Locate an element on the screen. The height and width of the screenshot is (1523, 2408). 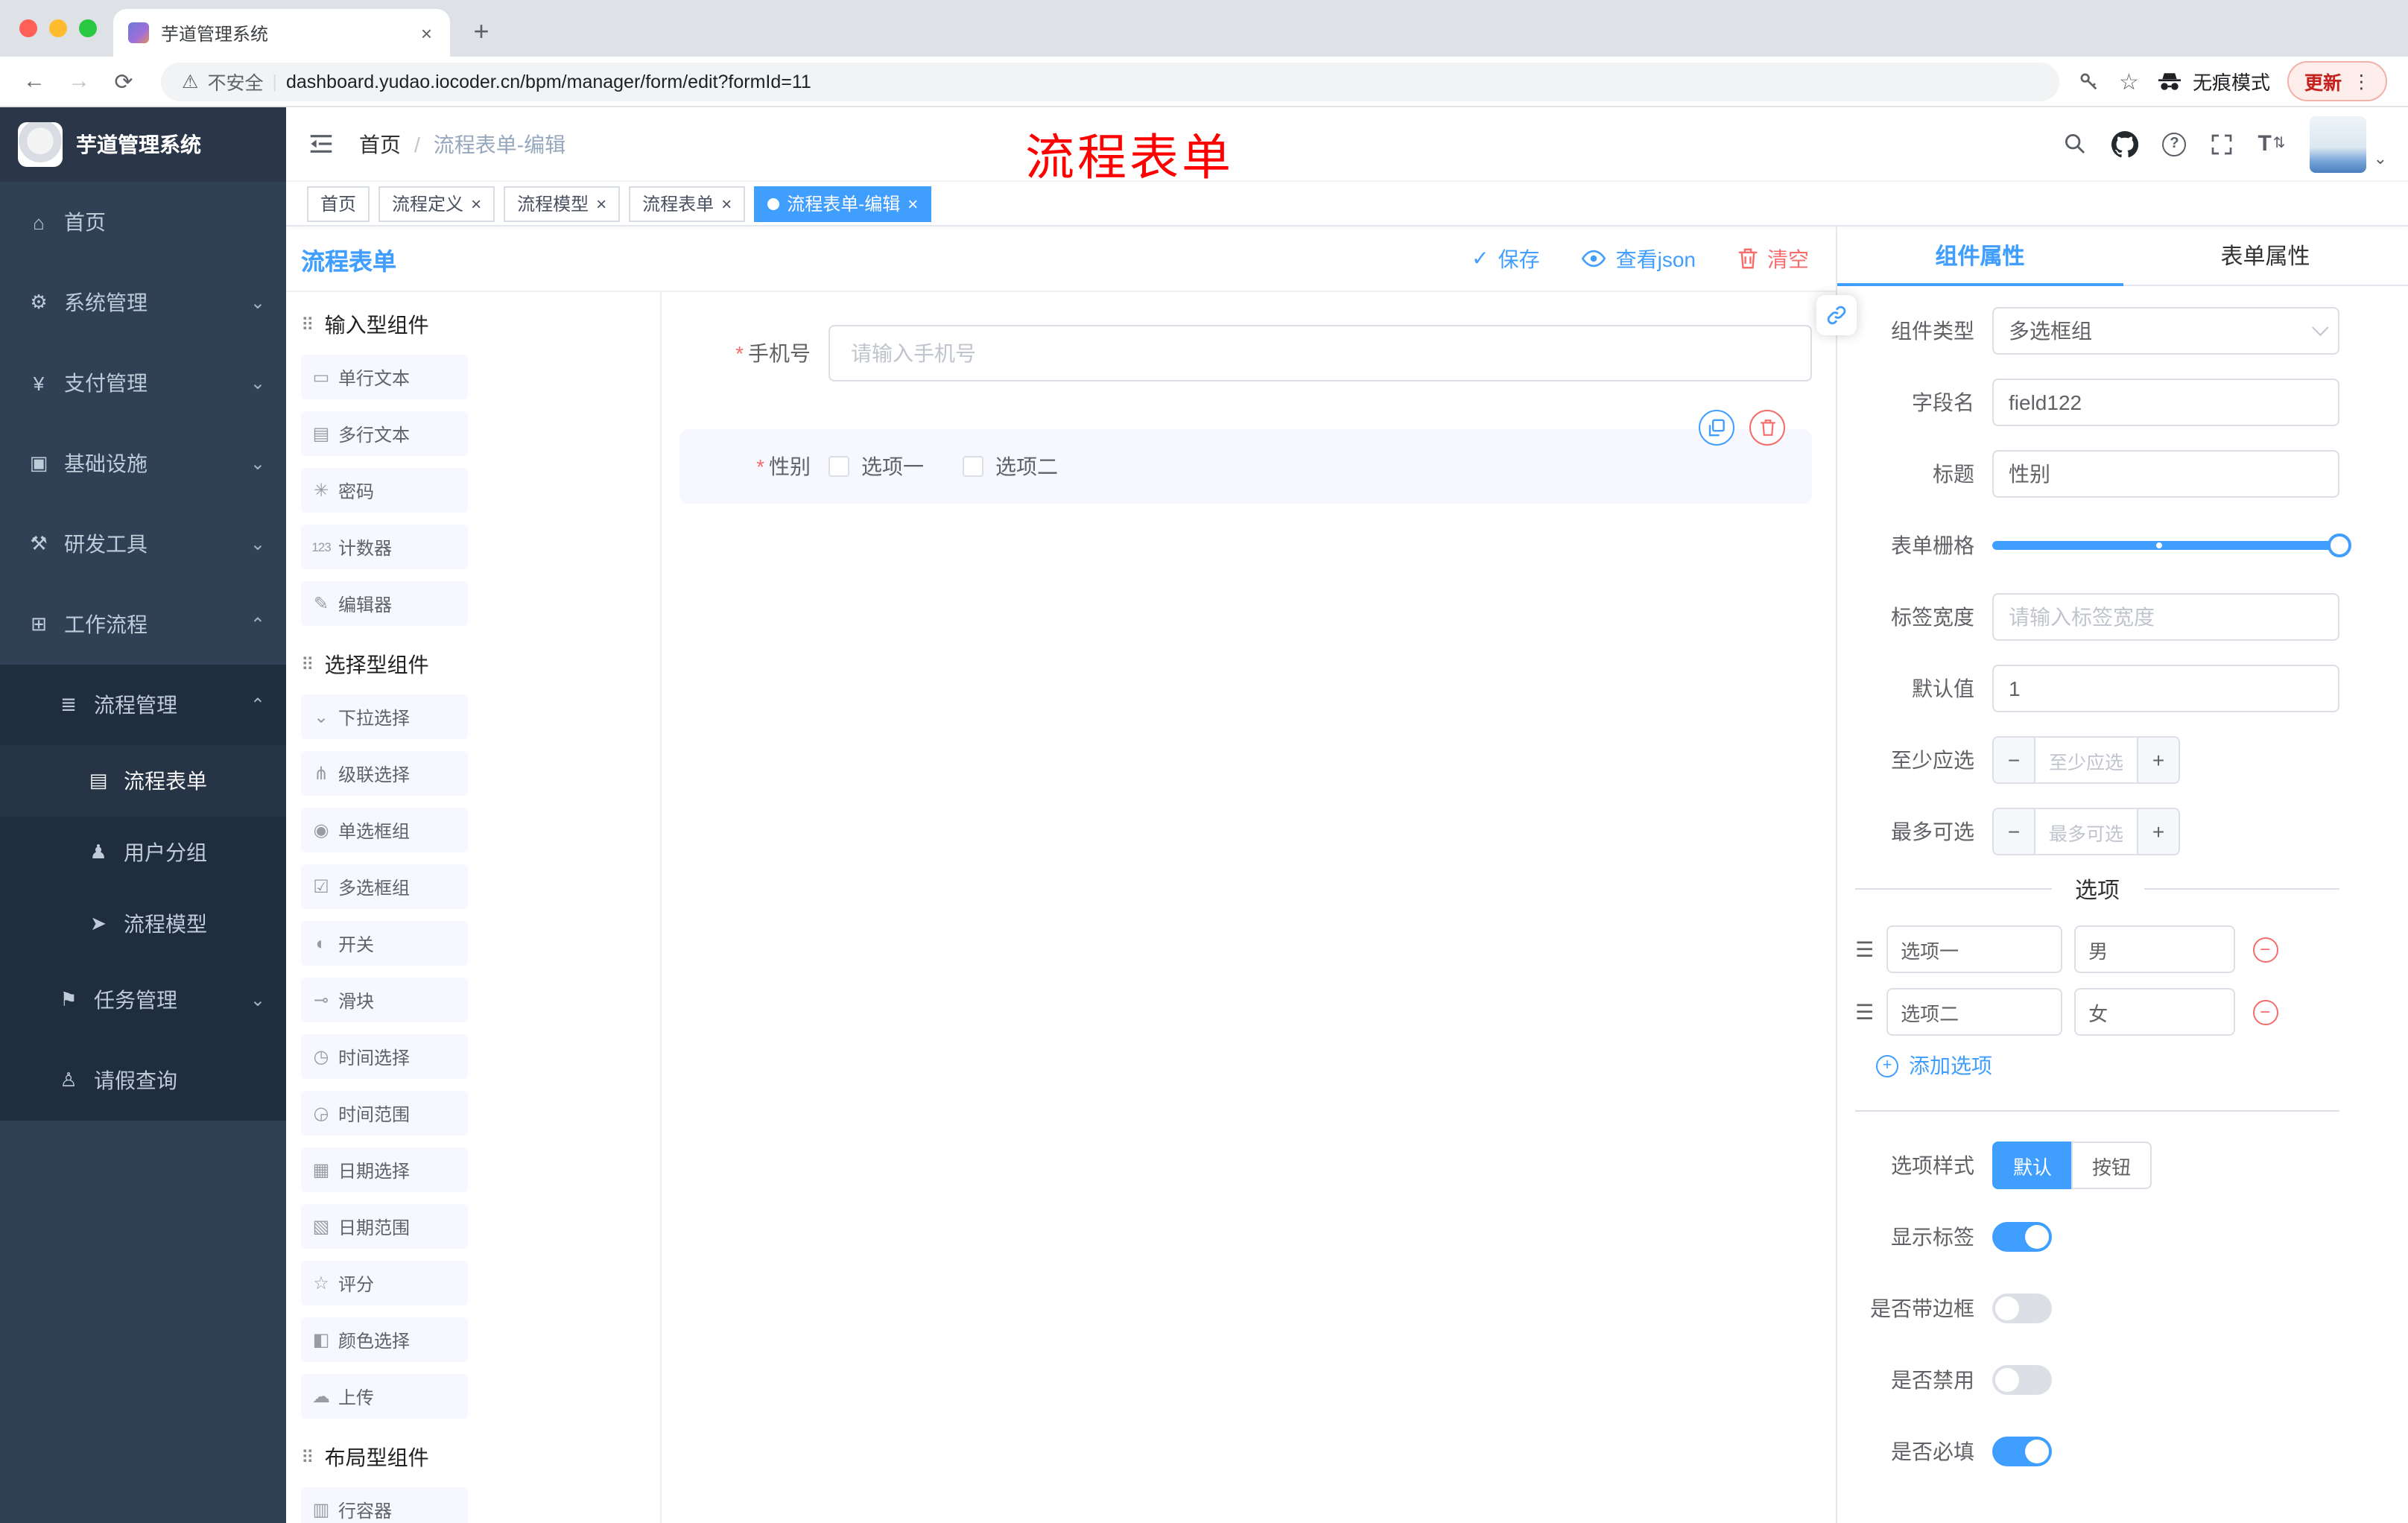
tag-item: 流程表单-编辑 × is located at coordinates (843, 203).